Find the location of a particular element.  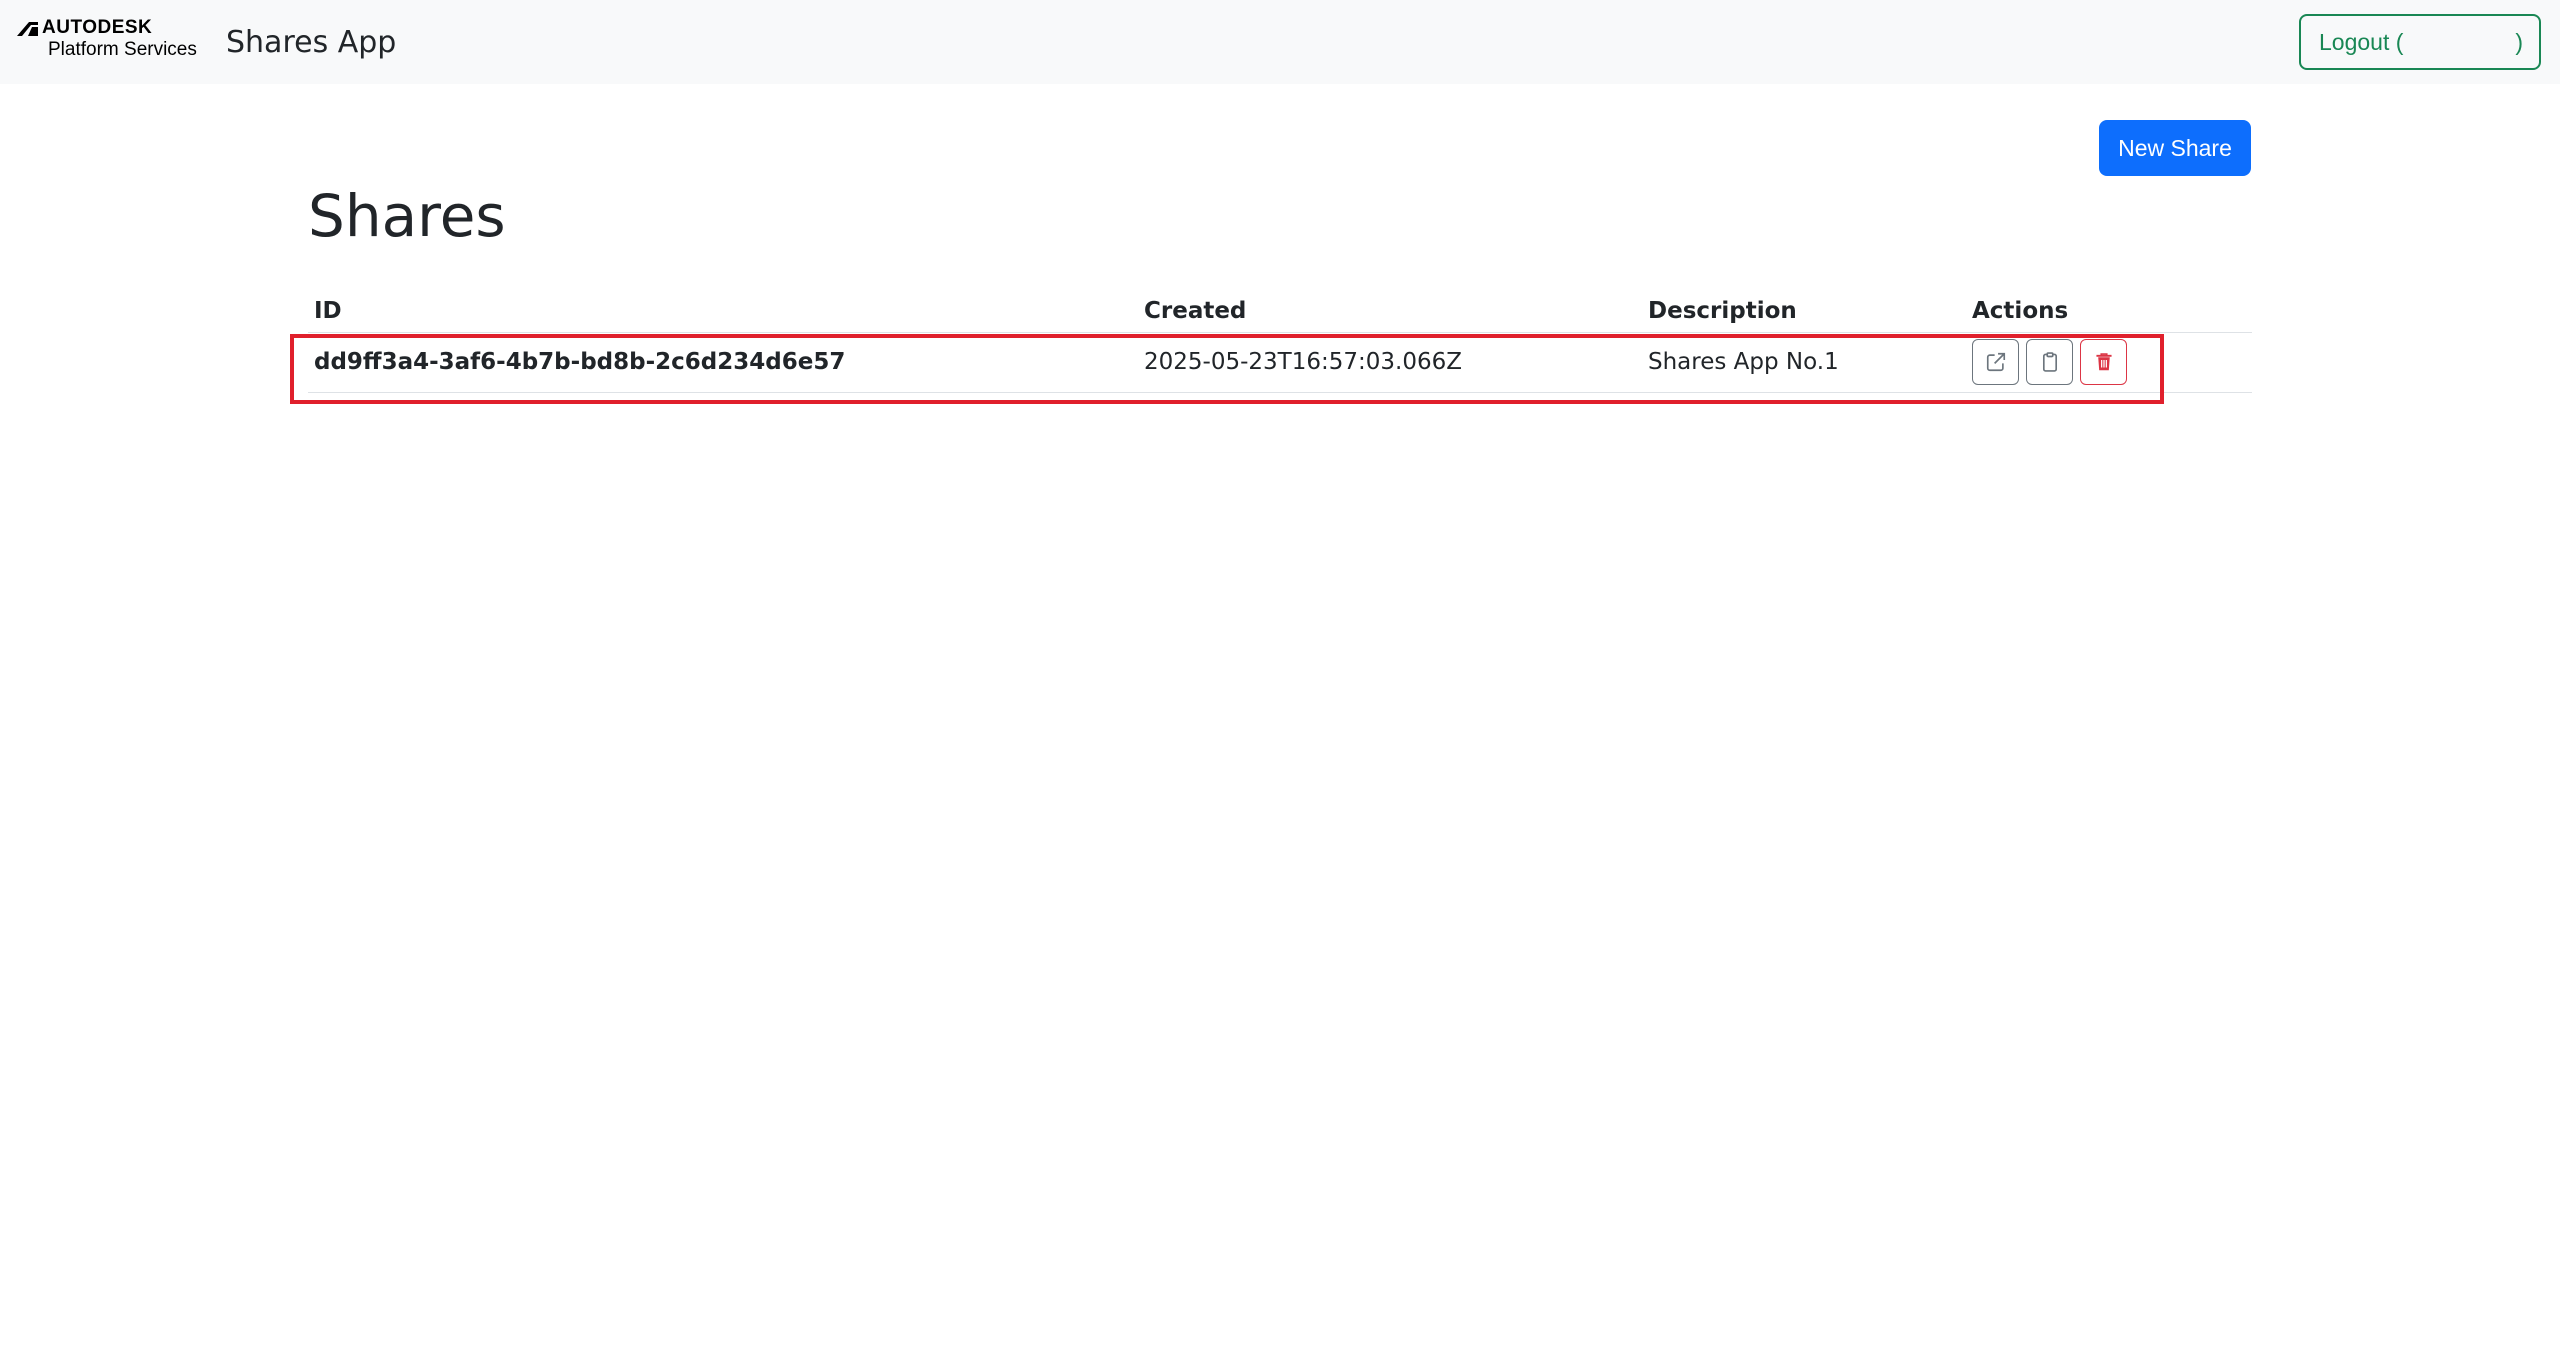

share-created: 2025-05-23T16:57:03.066Z is located at coordinates (1390, 362).